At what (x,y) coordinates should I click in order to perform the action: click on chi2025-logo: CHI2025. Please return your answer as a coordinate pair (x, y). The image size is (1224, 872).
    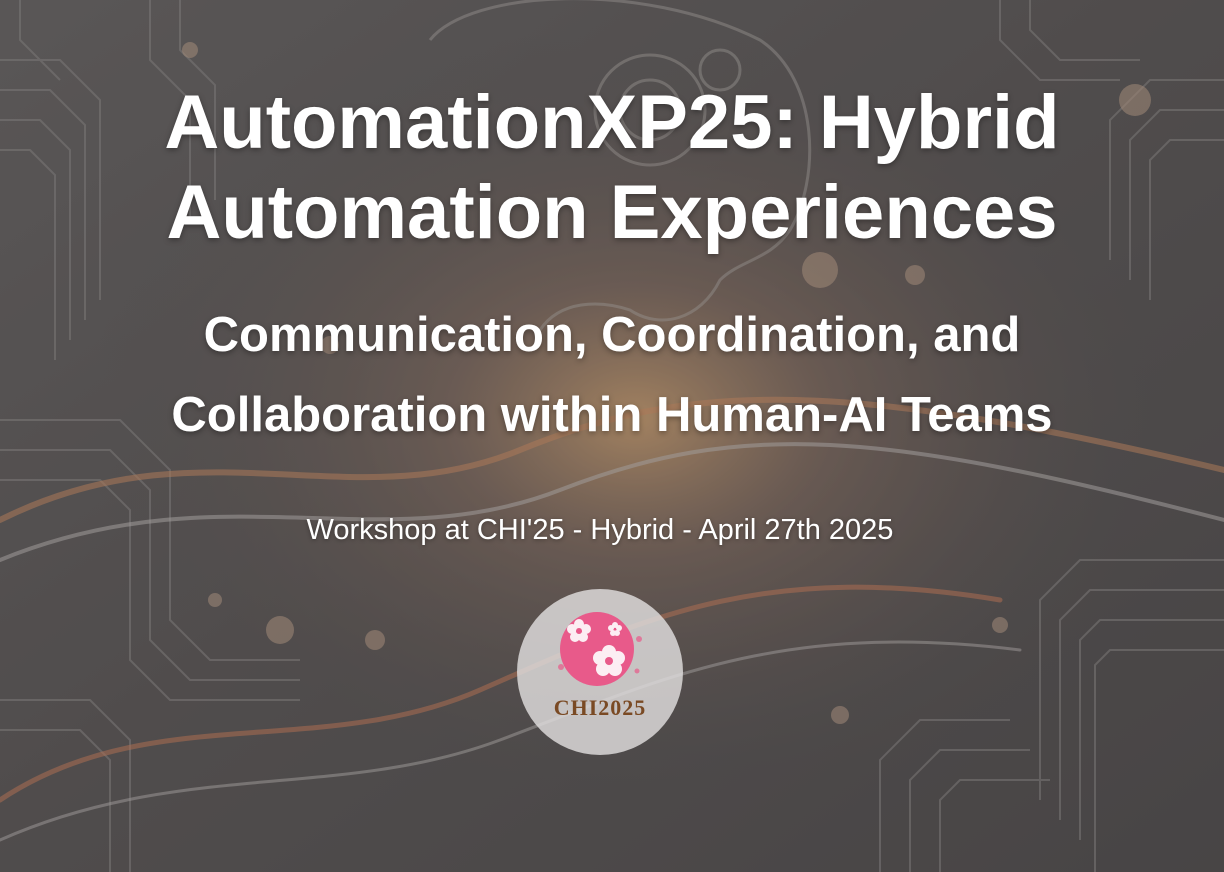
    Looking at the image, I should click on (600, 672).